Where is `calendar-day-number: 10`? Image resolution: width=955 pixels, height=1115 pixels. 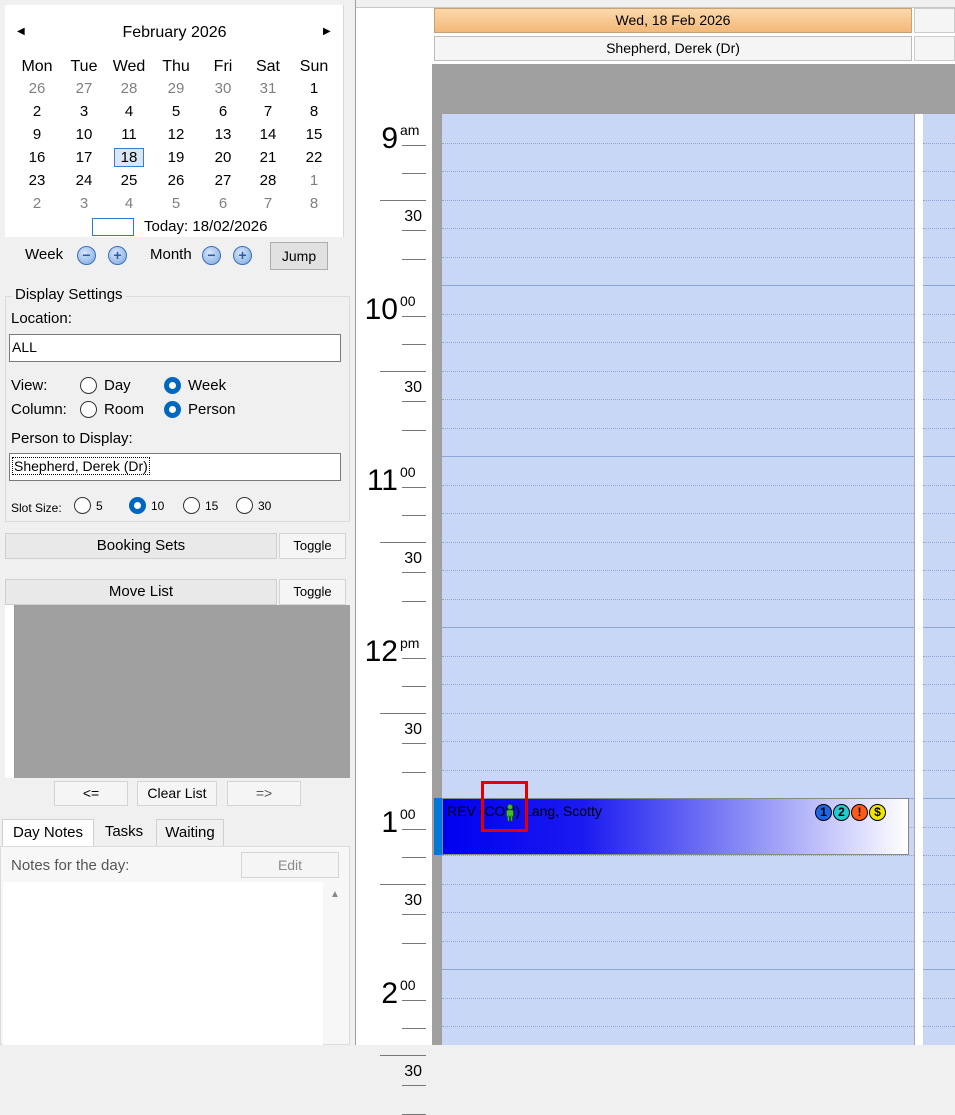 calendar-day-number: 10 is located at coordinates (84, 134).